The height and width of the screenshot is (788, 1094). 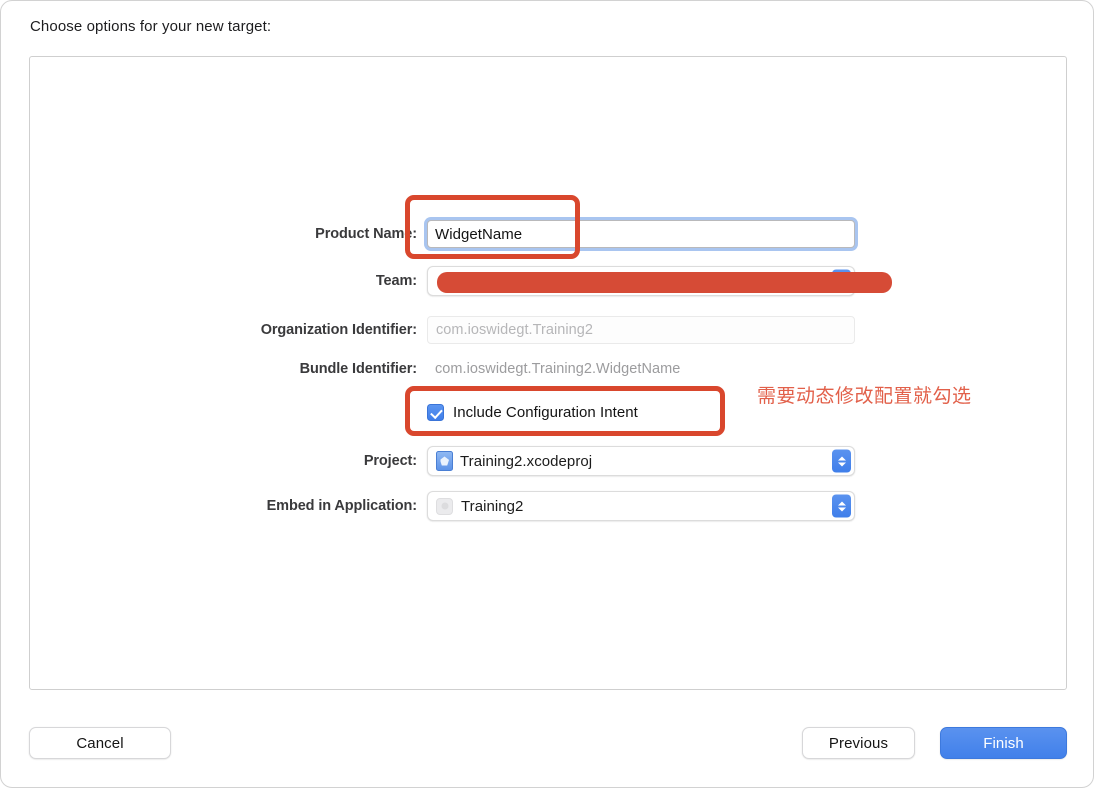 What do you see at coordinates (338, 330) in the screenshot?
I see `label-organization-identifier: Organization Identifier:` at bounding box center [338, 330].